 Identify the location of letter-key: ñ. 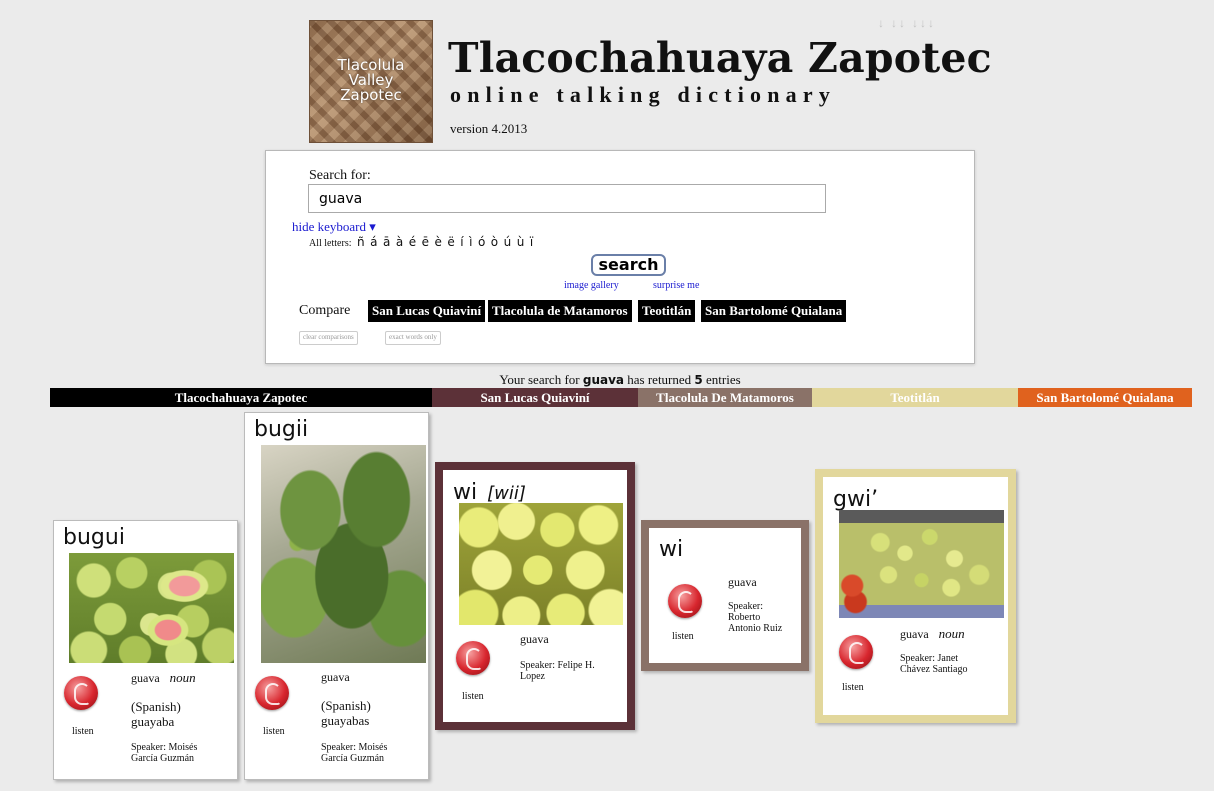
(361, 242).